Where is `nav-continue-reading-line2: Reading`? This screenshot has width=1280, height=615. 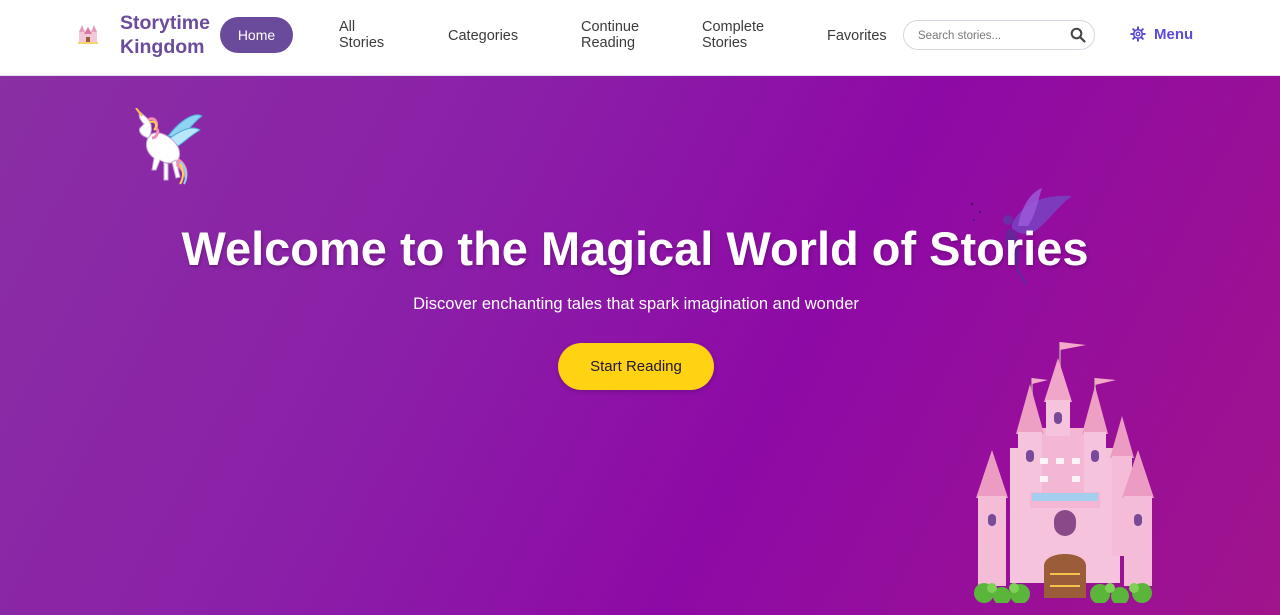
nav-continue-reading-line2: Reading is located at coordinates (608, 43).